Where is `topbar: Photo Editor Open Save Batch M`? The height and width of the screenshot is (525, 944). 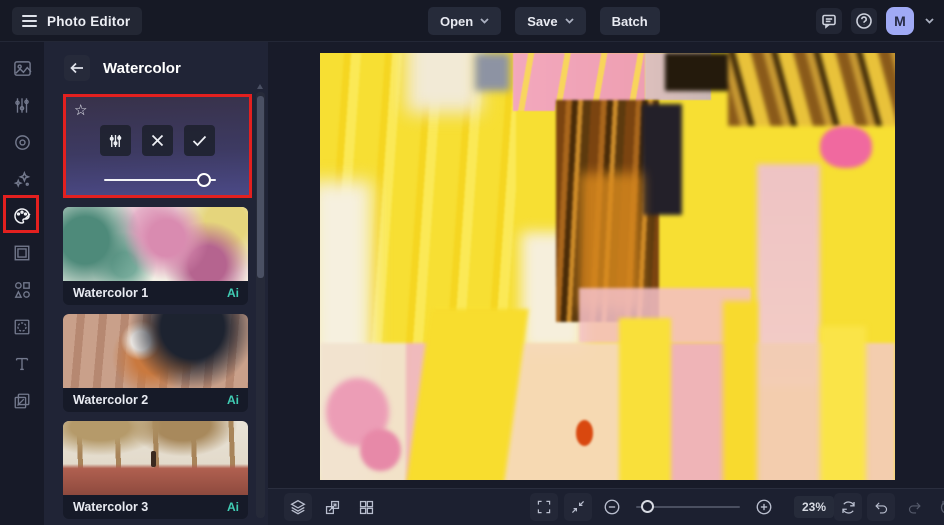
topbar: Photo Editor Open Save Batch M is located at coordinates (472, 21).